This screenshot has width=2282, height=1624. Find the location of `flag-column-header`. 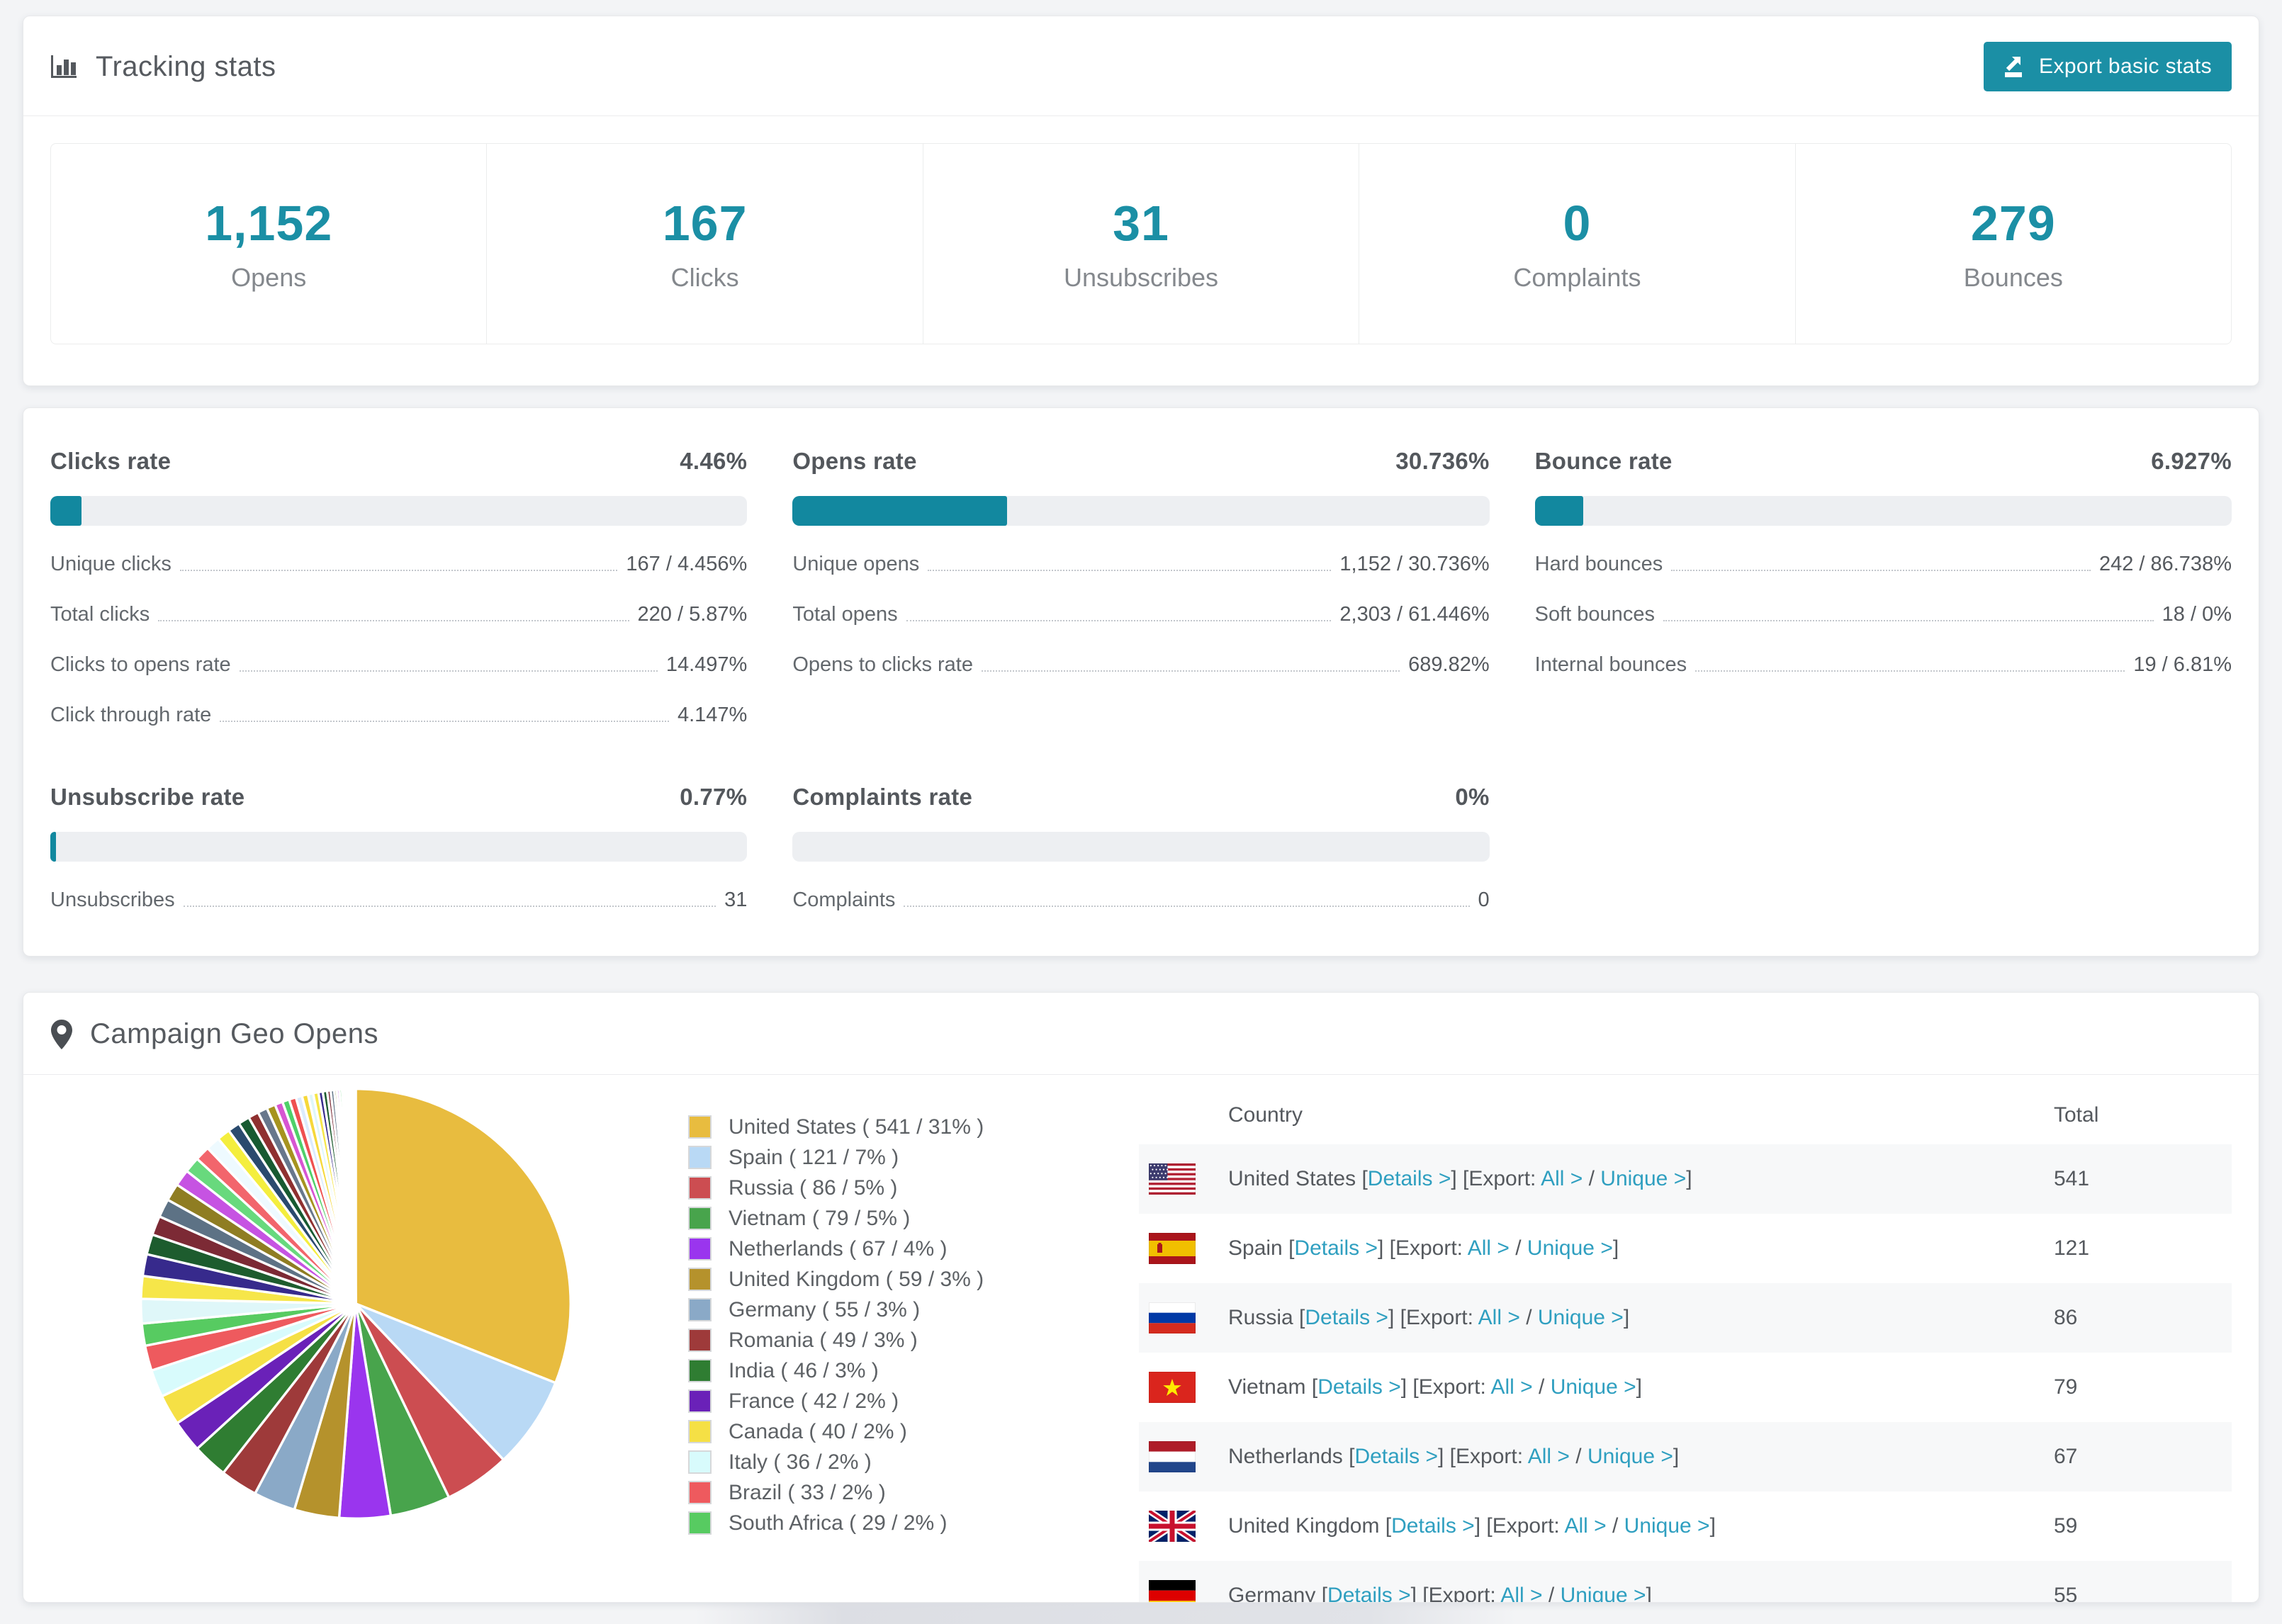

flag-column-header is located at coordinates (1183, 1115).